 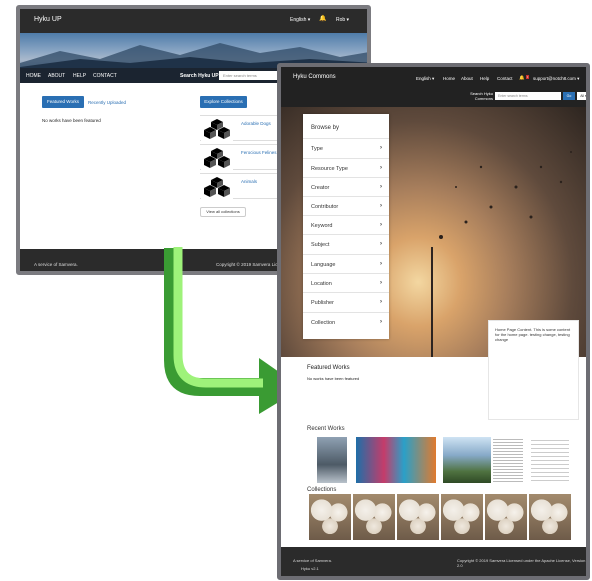 I want to click on transition-arrow-icon, so click(x=229, y=330).